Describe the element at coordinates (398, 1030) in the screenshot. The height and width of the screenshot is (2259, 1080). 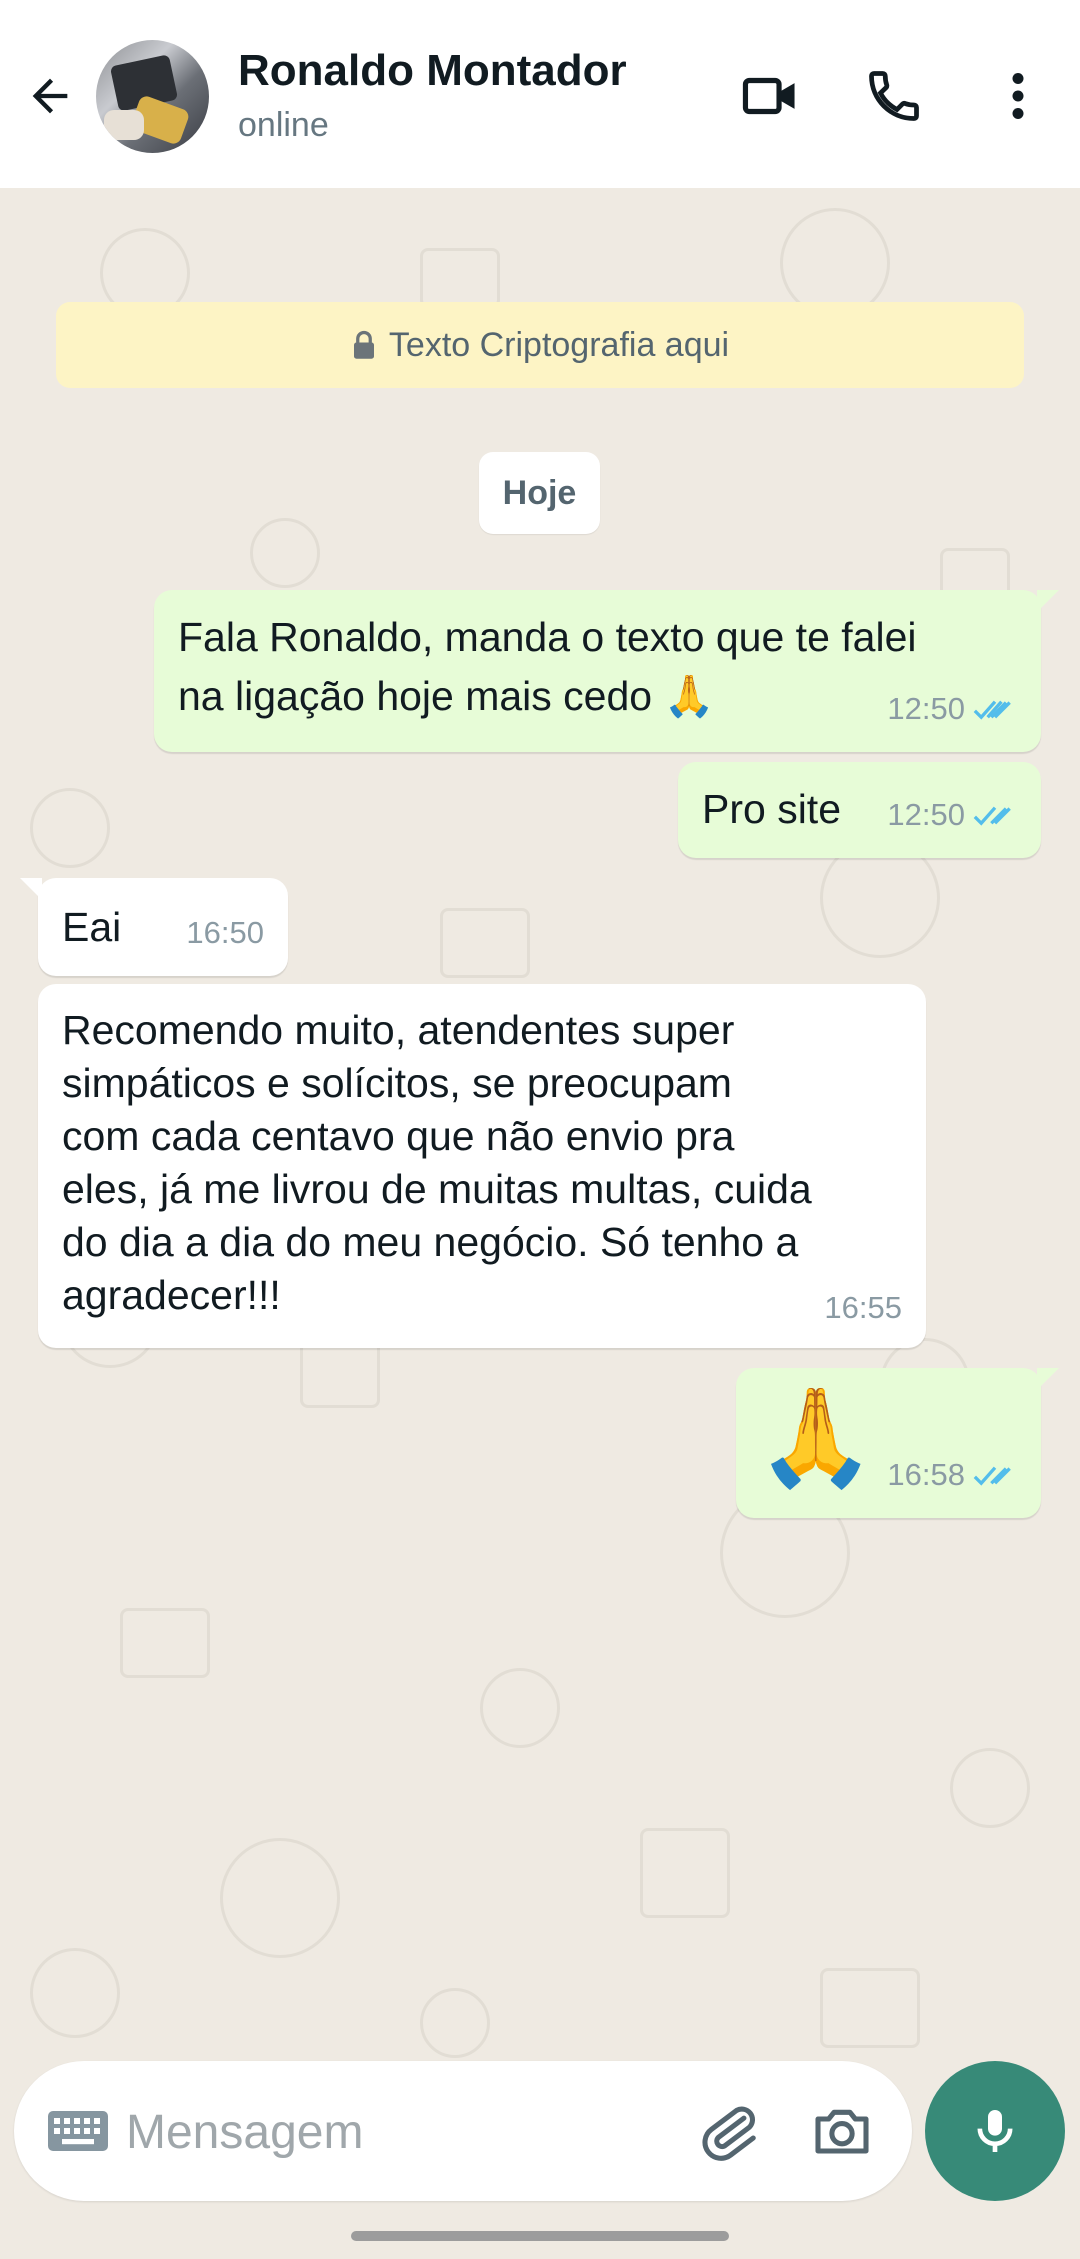
I see `message-text: Recomendo muito, atendentes super` at that location.